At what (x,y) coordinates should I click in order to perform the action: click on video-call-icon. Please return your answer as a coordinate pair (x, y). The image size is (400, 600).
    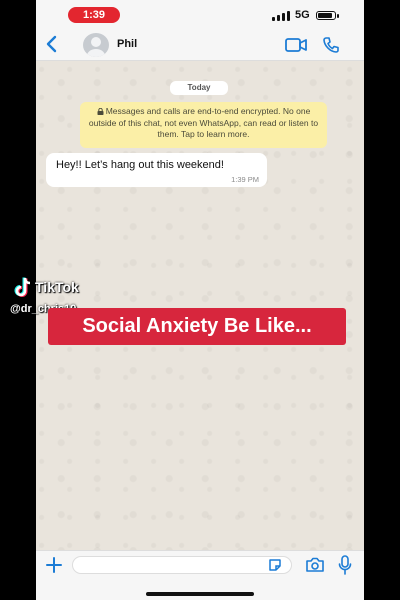
    Looking at the image, I should click on (296, 45).